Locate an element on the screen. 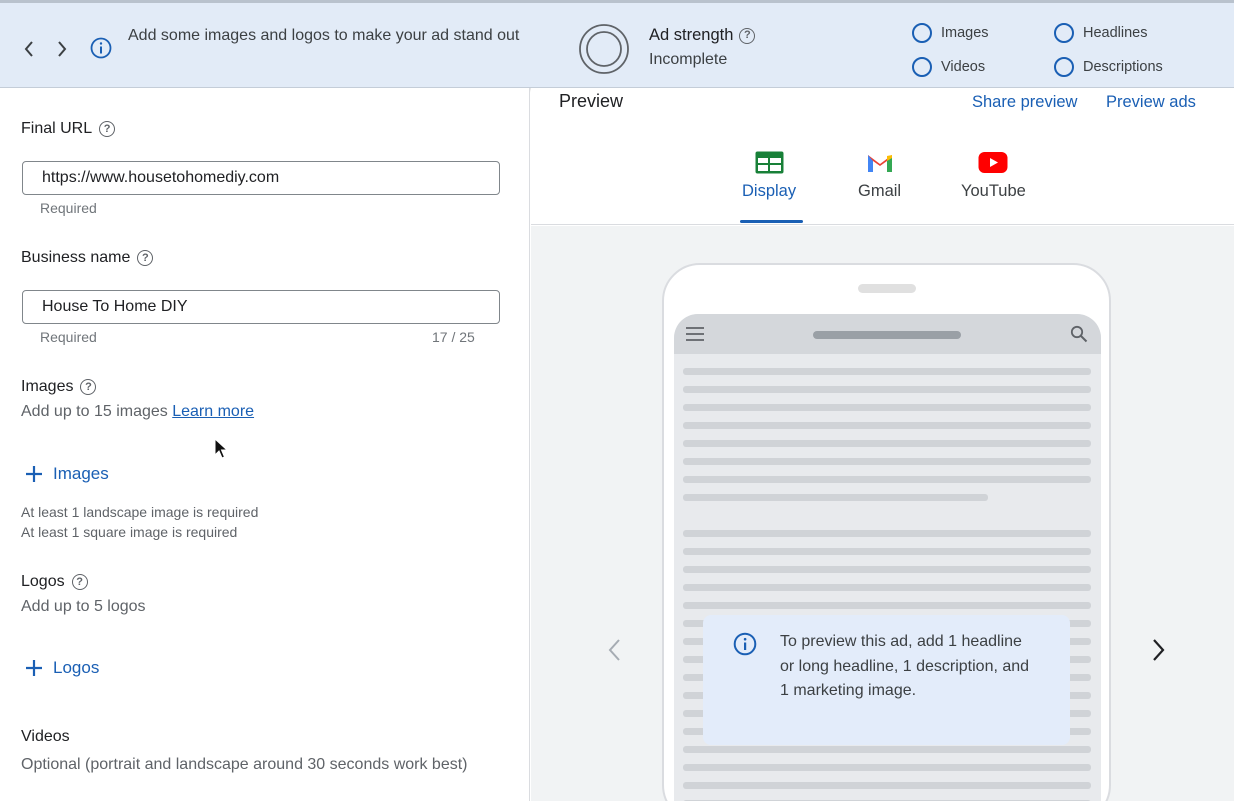  checklist-descriptions: Descriptions is located at coordinates (1108, 67).